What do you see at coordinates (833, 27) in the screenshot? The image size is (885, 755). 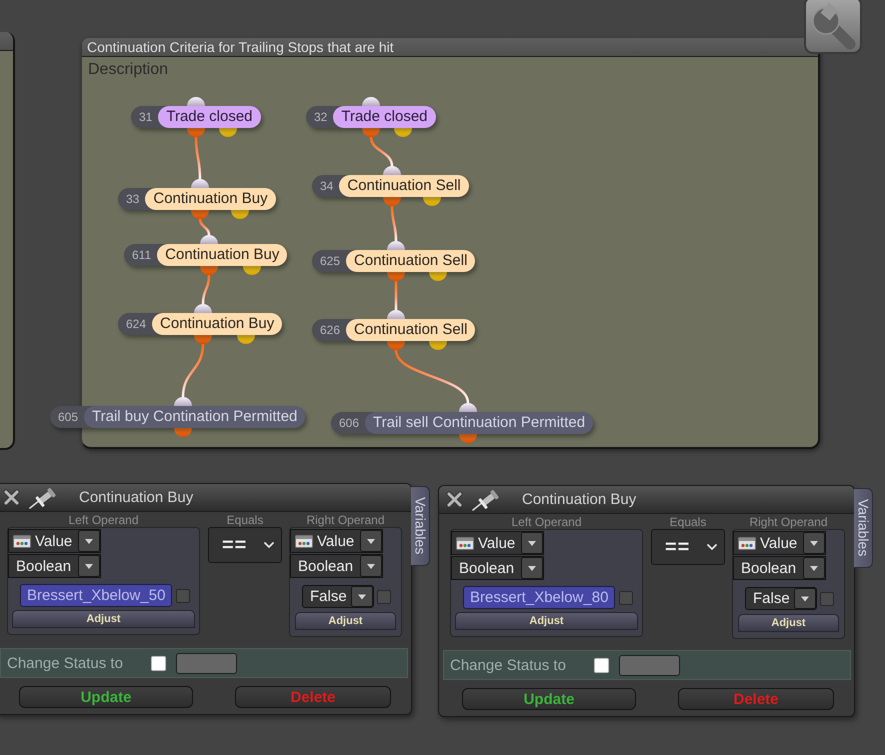 I see `wrench-icon` at bounding box center [833, 27].